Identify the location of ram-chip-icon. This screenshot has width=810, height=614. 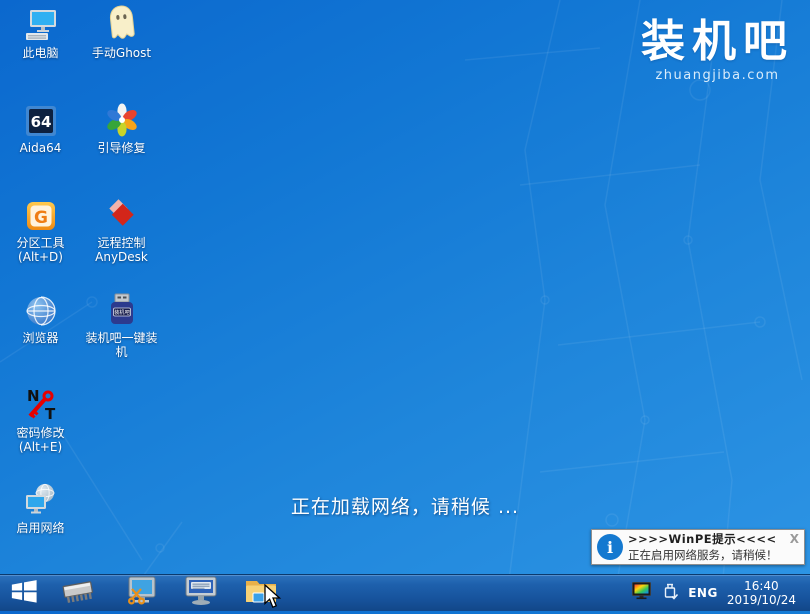
(78, 593).